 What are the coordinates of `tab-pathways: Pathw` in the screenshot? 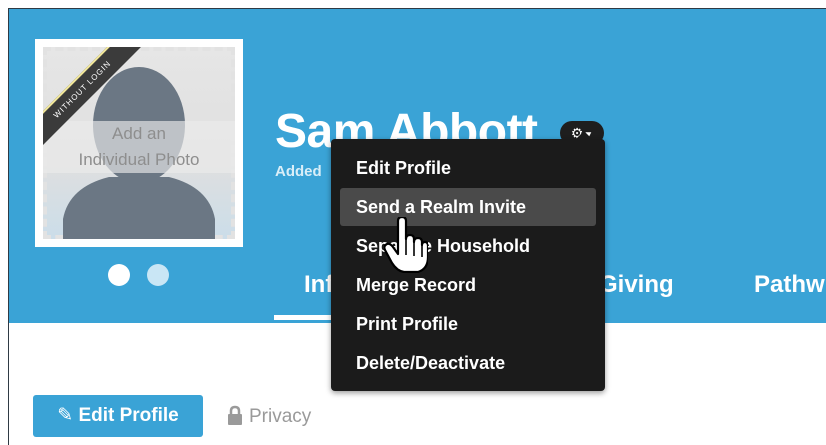 It's located at (789, 285).